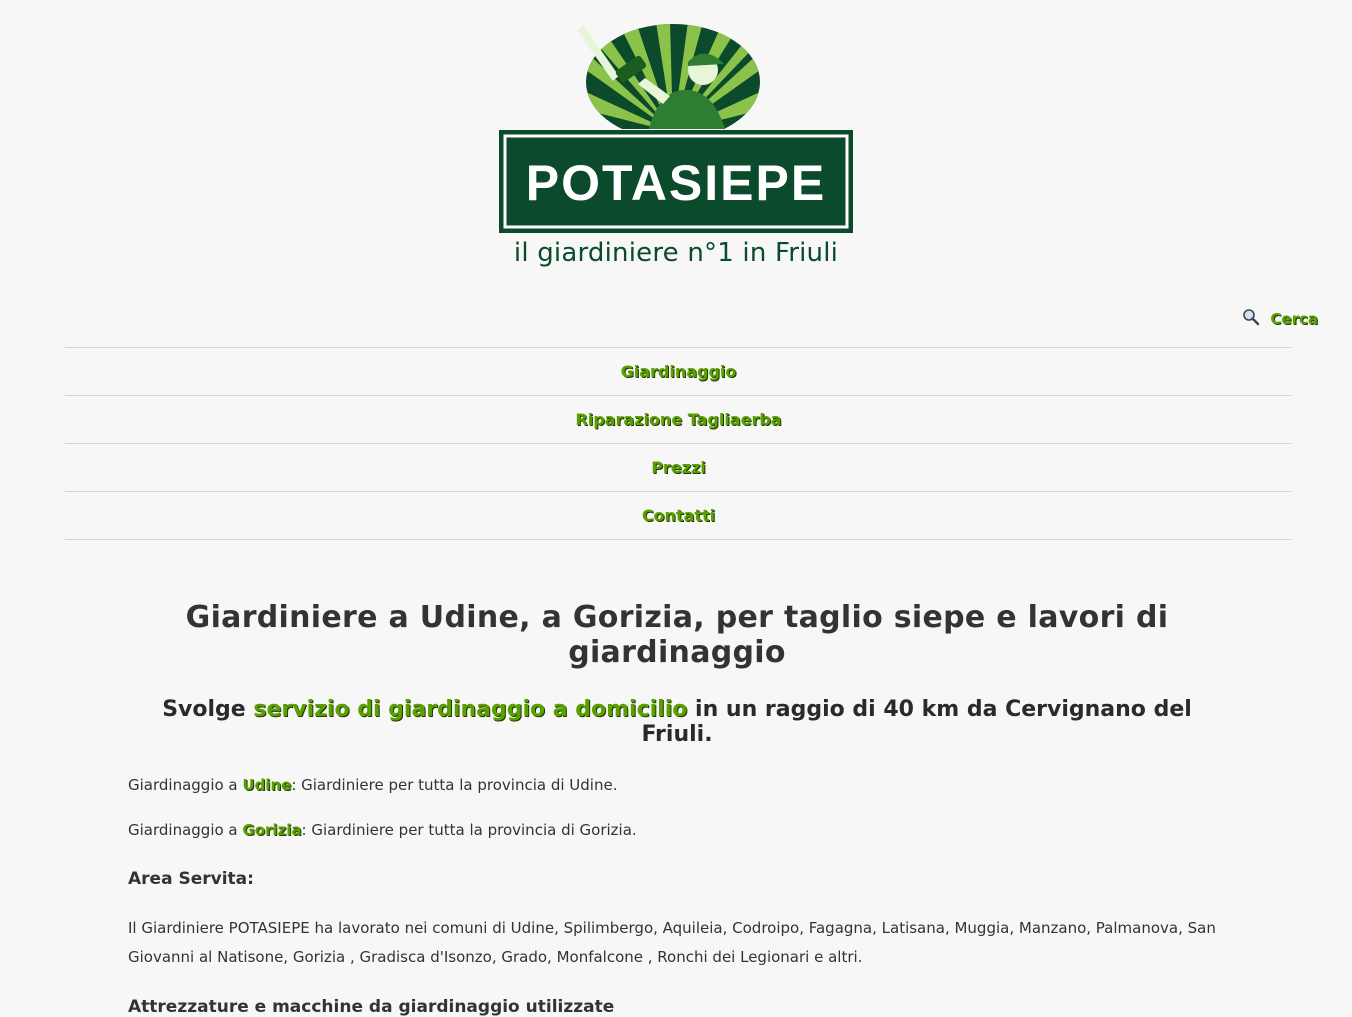 The width and height of the screenshot is (1352, 1017). Describe the element at coordinates (676, 253) in the screenshot. I see `site-tagline: il giardiniere n°1 in Friuli` at that location.